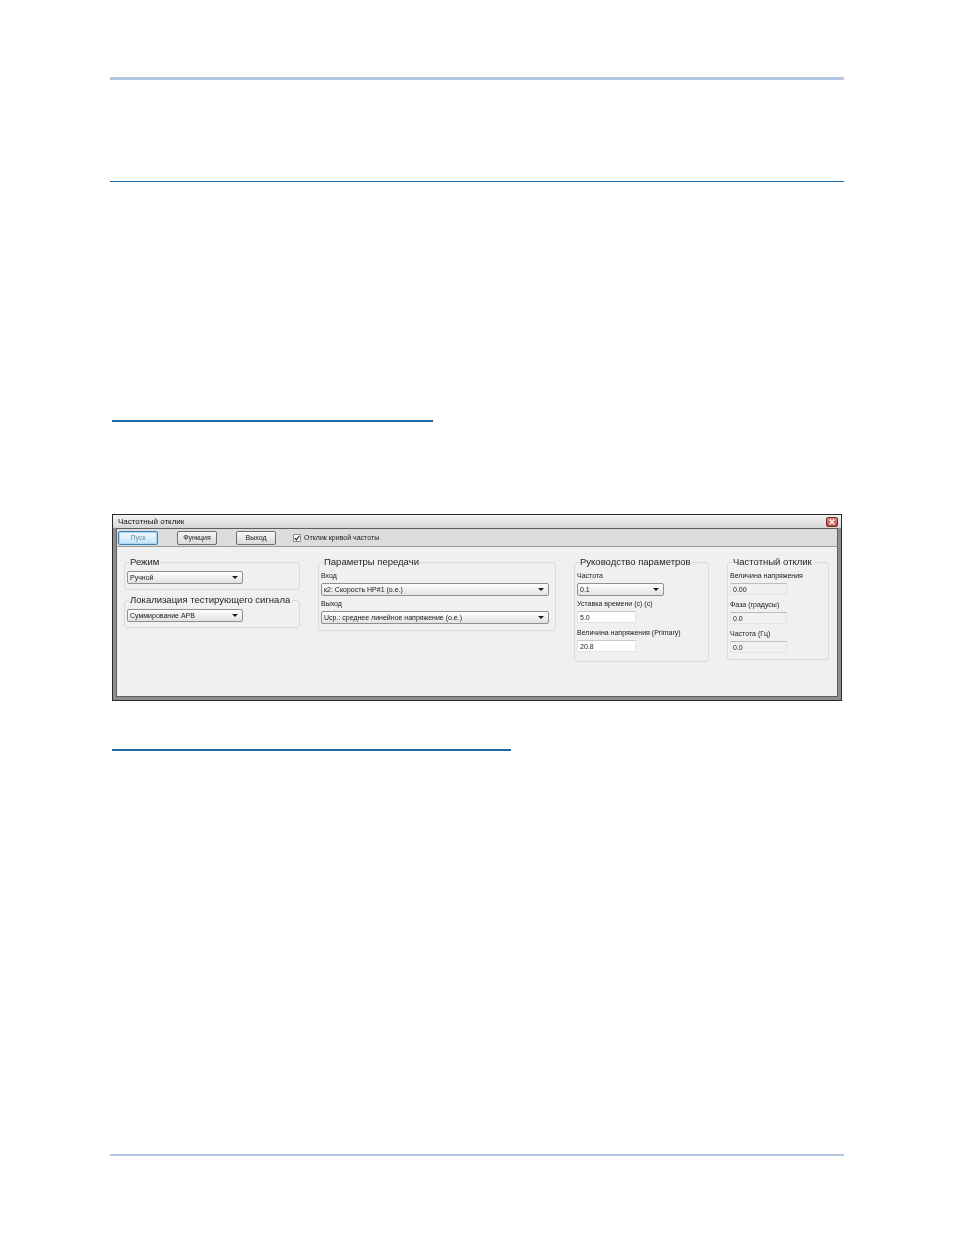 The width and height of the screenshot is (954, 1235). Describe the element at coordinates (145, 562) in the screenshot. I see `group-title: Режим` at that location.